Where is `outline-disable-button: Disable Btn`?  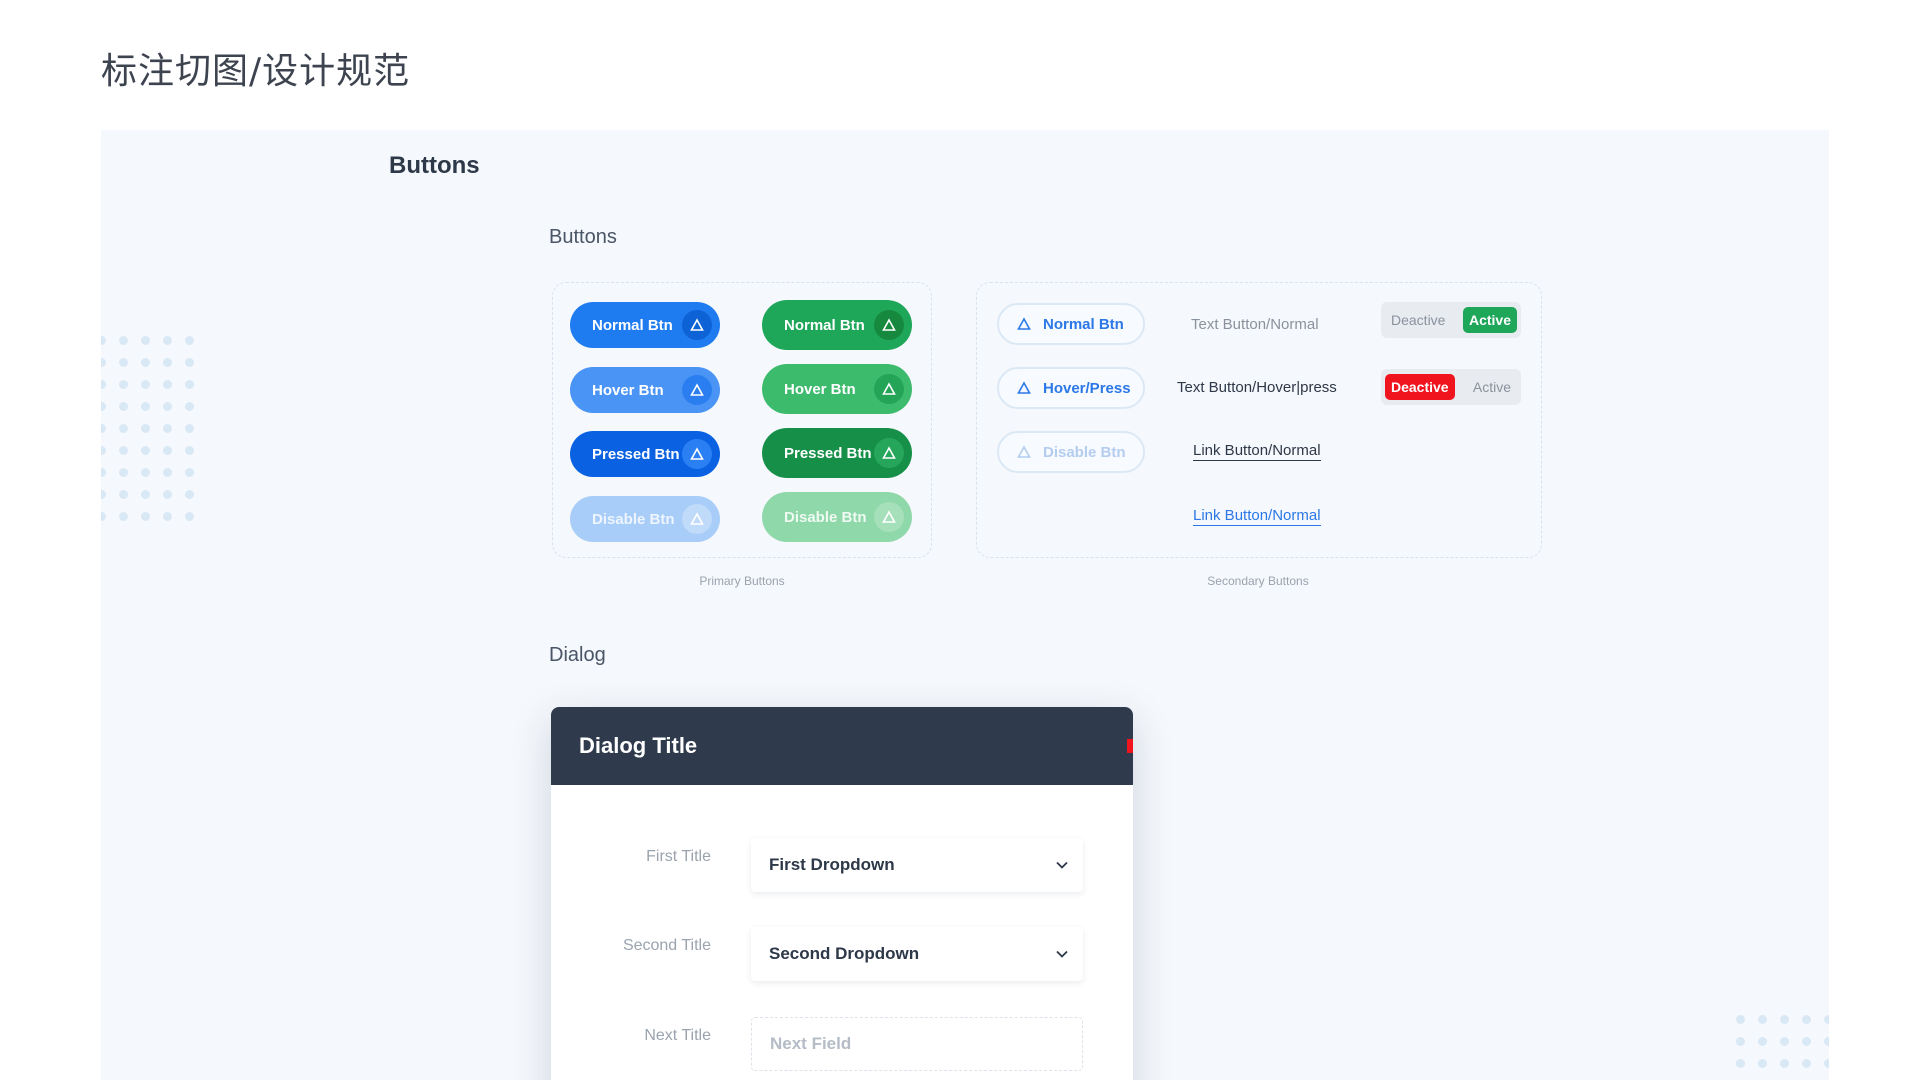 outline-disable-button: Disable Btn is located at coordinates (1071, 452).